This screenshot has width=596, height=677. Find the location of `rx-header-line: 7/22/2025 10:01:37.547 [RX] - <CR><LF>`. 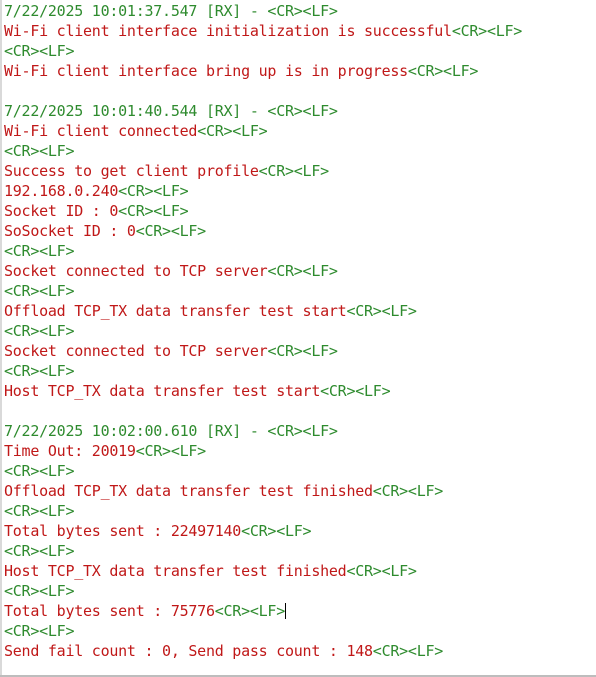

rx-header-line: 7/22/2025 10:01:37.547 [RX] - <CR><LF> is located at coordinates (300, 11).